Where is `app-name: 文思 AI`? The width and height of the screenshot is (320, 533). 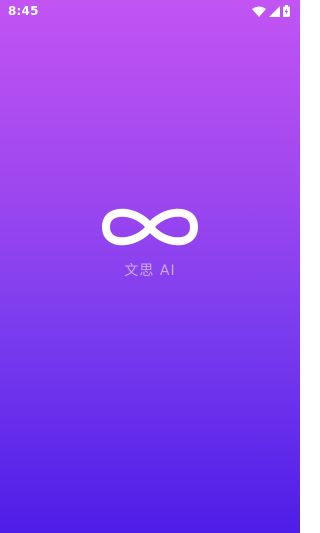
app-name: 文思 AI is located at coordinates (150, 271).